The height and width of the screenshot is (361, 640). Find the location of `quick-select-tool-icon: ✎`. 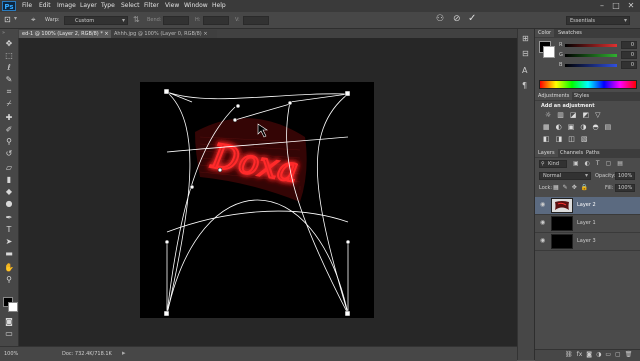

quick-select-tool-icon: ✎ is located at coordinates (9, 79).